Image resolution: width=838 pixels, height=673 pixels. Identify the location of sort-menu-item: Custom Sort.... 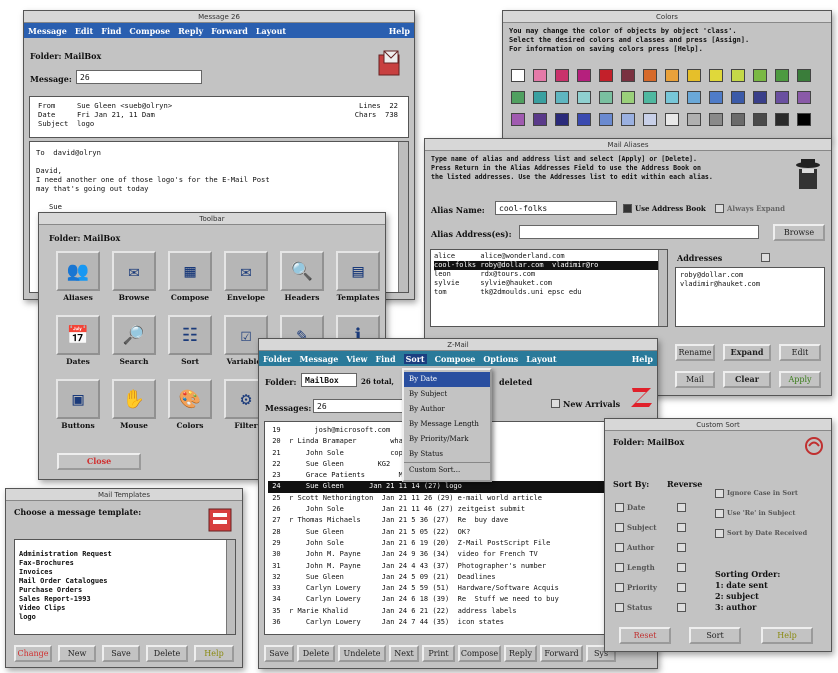
(447, 469).